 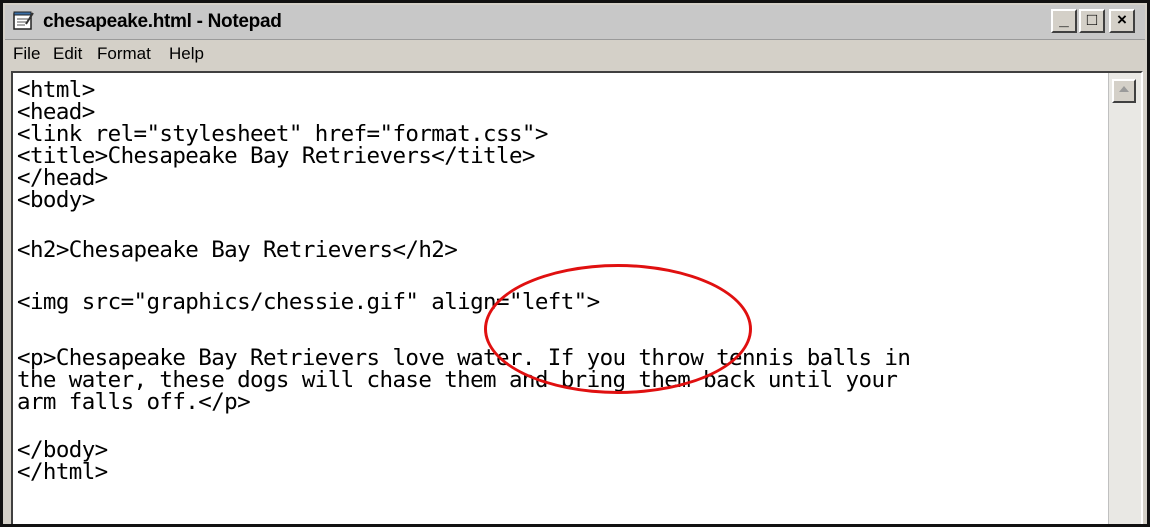 I want to click on arrow-up-icon, so click(x=1124, y=89).